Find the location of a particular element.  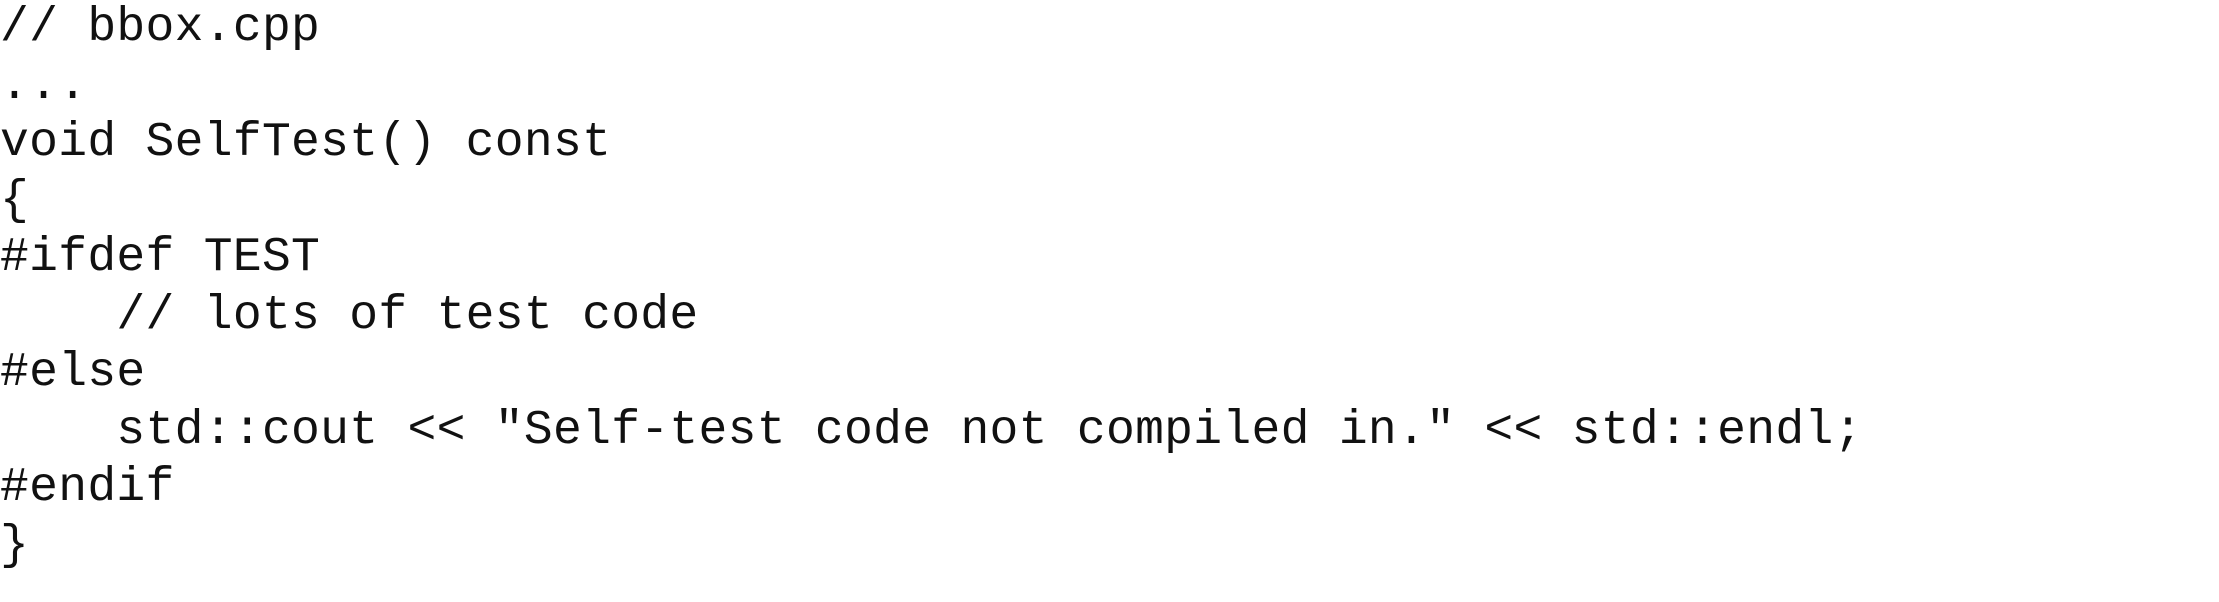

code-line-open-brace: { is located at coordinates (15, 200).